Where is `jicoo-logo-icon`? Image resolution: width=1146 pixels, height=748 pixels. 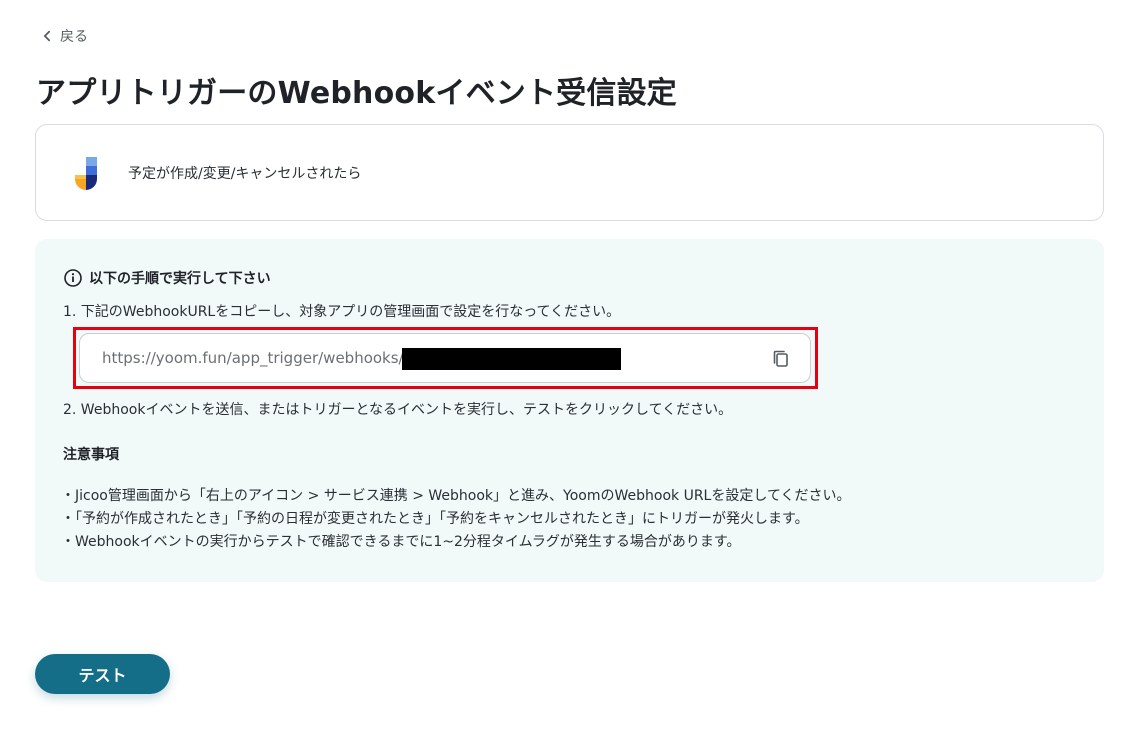 jicoo-logo-icon is located at coordinates (86, 173).